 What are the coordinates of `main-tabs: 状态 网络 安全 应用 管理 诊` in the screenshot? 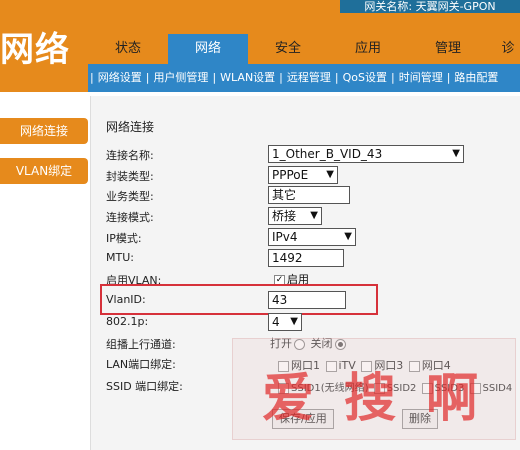 It's located at (304, 49).